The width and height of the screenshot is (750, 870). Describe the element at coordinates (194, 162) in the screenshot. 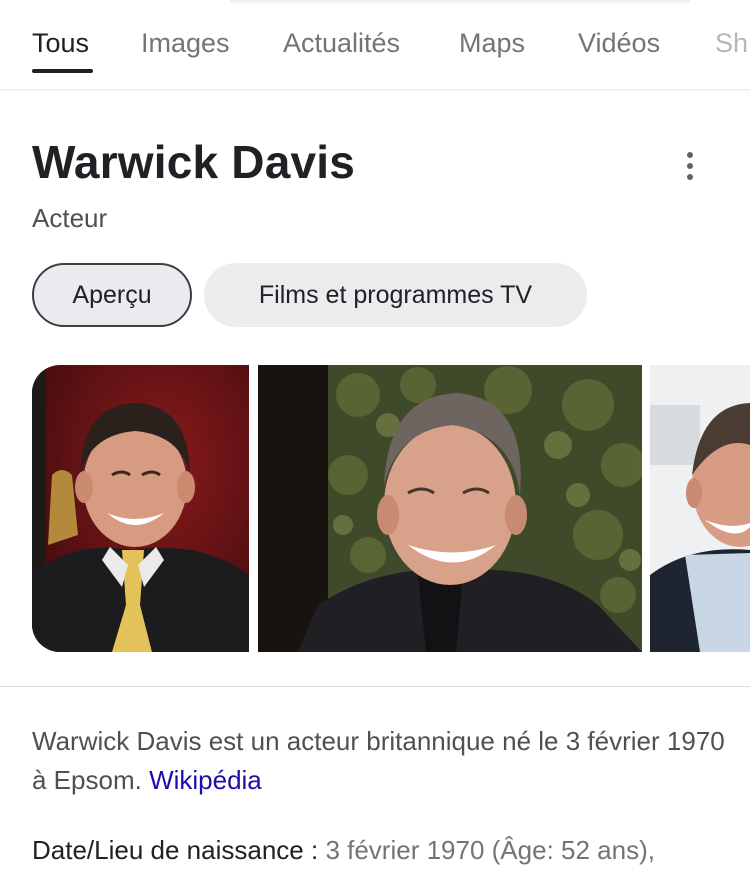

I see `entity-title: Warwick Davis` at that location.